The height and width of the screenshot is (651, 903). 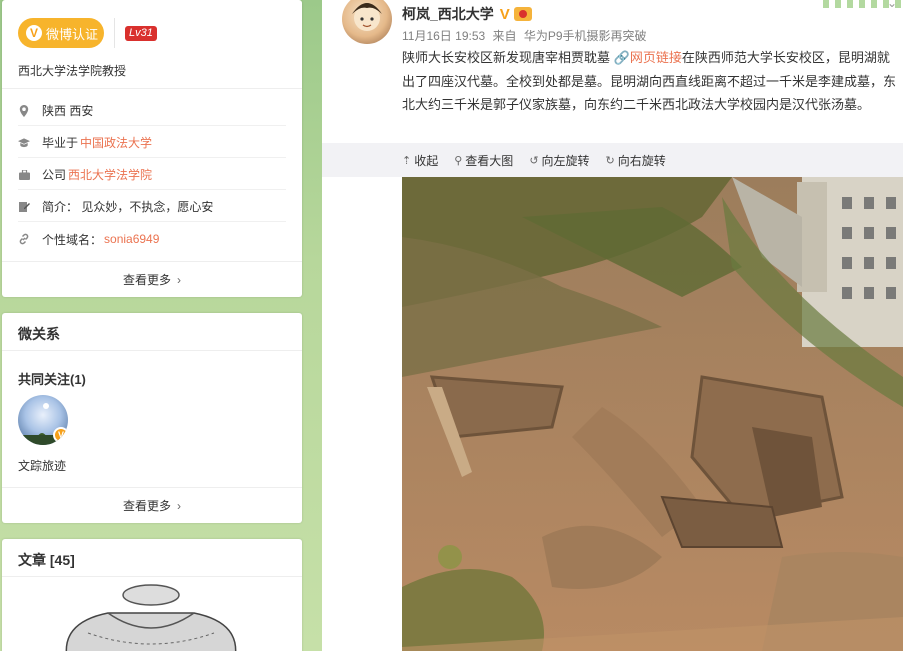 What do you see at coordinates (43, 420) in the screenshot?
I see `avatar: V` at bounding box center [43, 420].